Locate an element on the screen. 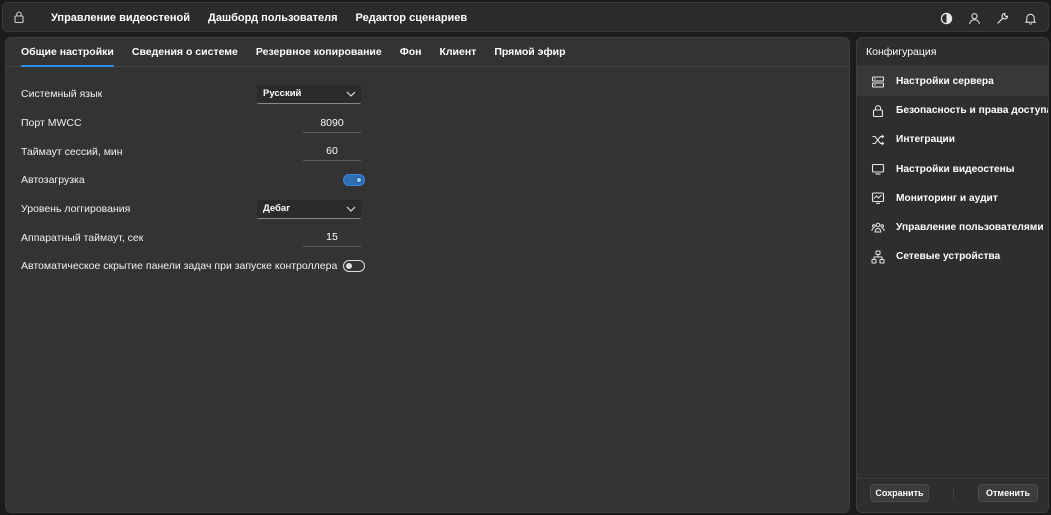 The width and height of the screenshot is (1051, 515). sidebar-item-videowall-settings: Настройки видеостены is located at coordinates (952, 169).